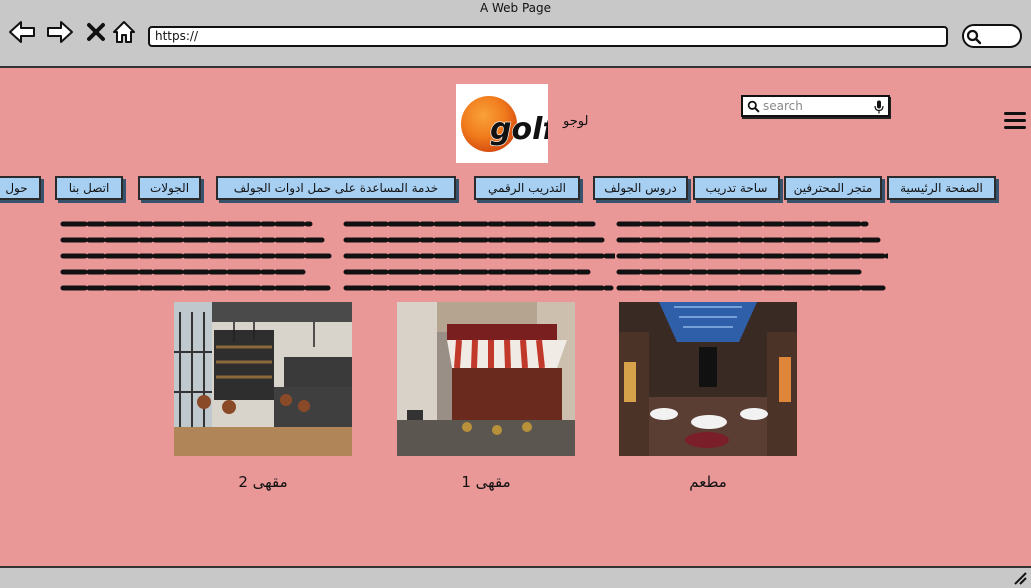 This screenshot has width=1031, height=588. What do you see at coordinates (708, 379) in the screenshot?
I see `restaurant-image` at bounding box center [708, 379].